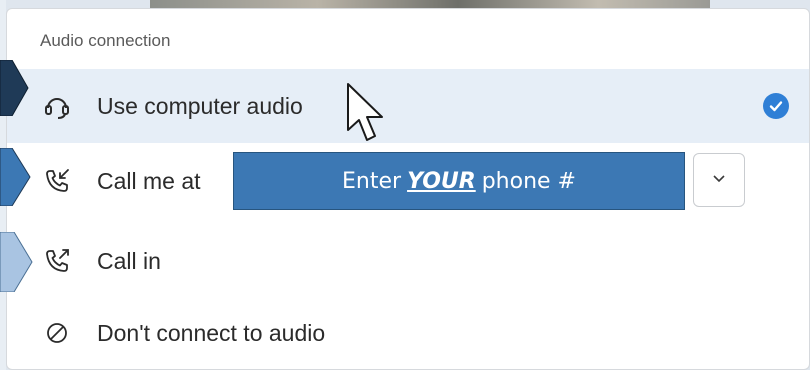 This screenshot has height=370, width=810. I want to click on phone-outgoing-icon, so click(57, 261).